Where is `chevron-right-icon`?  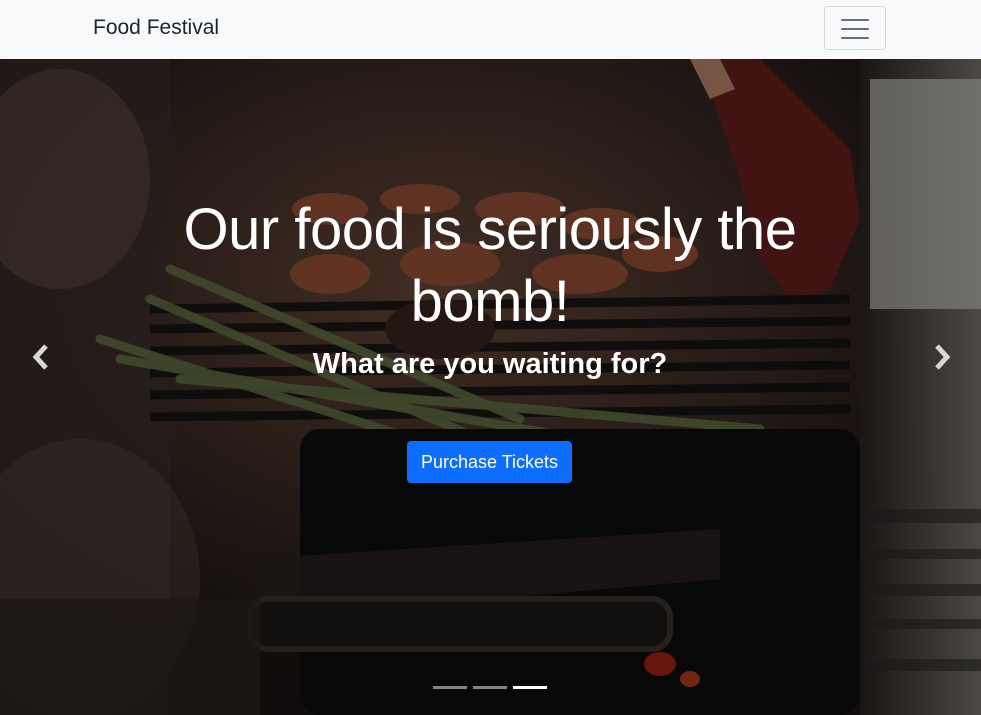 chevron-right-icon is located at coordinates (943, 357).